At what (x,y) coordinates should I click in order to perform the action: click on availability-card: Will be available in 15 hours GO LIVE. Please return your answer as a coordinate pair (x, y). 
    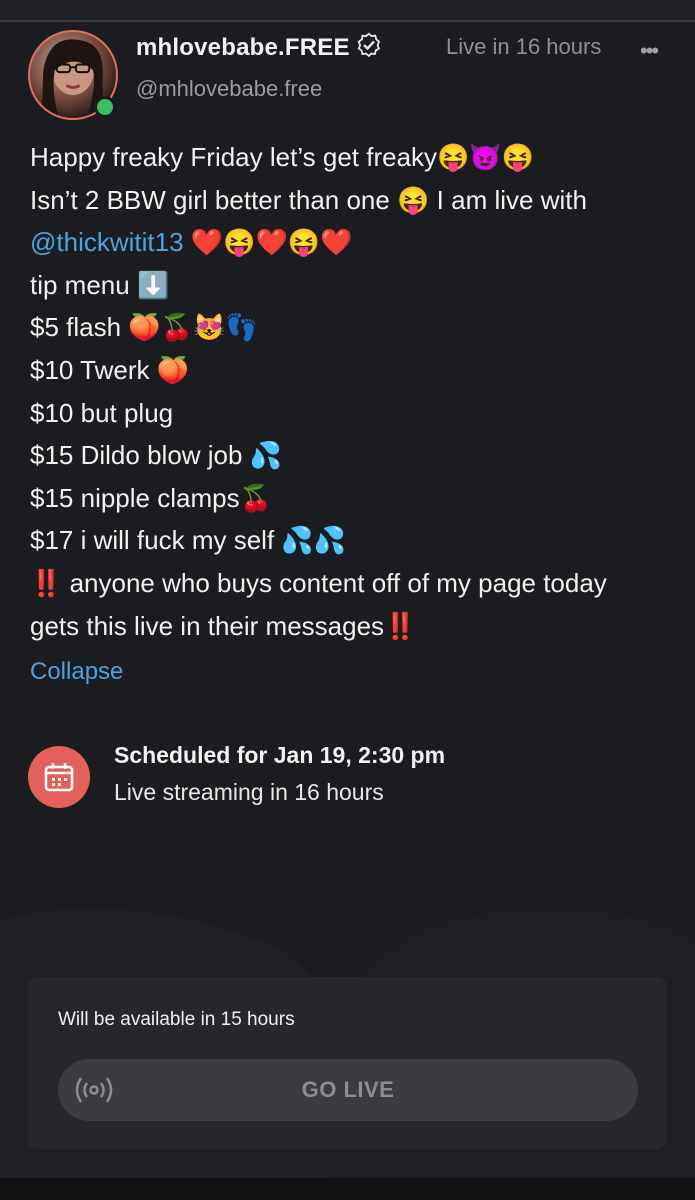
    Looking at the image, I should click on (347, 1063).